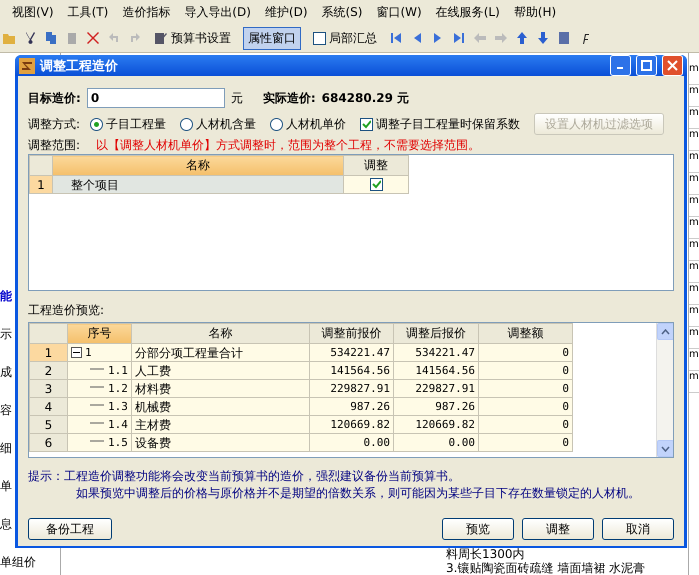 Image resolution: width=699 pixels, height=575 pixels. What do you see at coordinates (33, 12) in the screenshot?
I see `menu-item: 视图(V)` at bounding box center [33, 12].